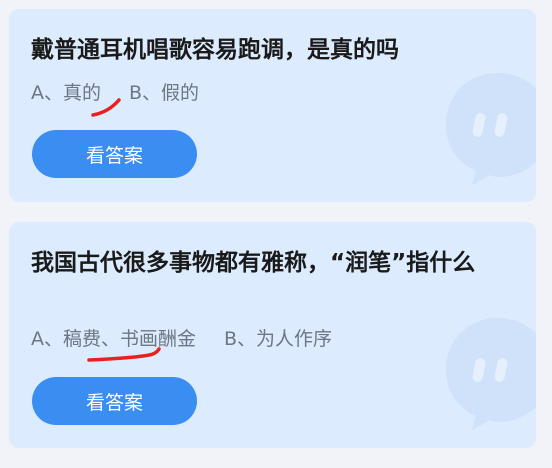 The width and height of the screenshot is (552, 468). I want to click on option-a: A、稿费、书画酬金, so click(113, 339).